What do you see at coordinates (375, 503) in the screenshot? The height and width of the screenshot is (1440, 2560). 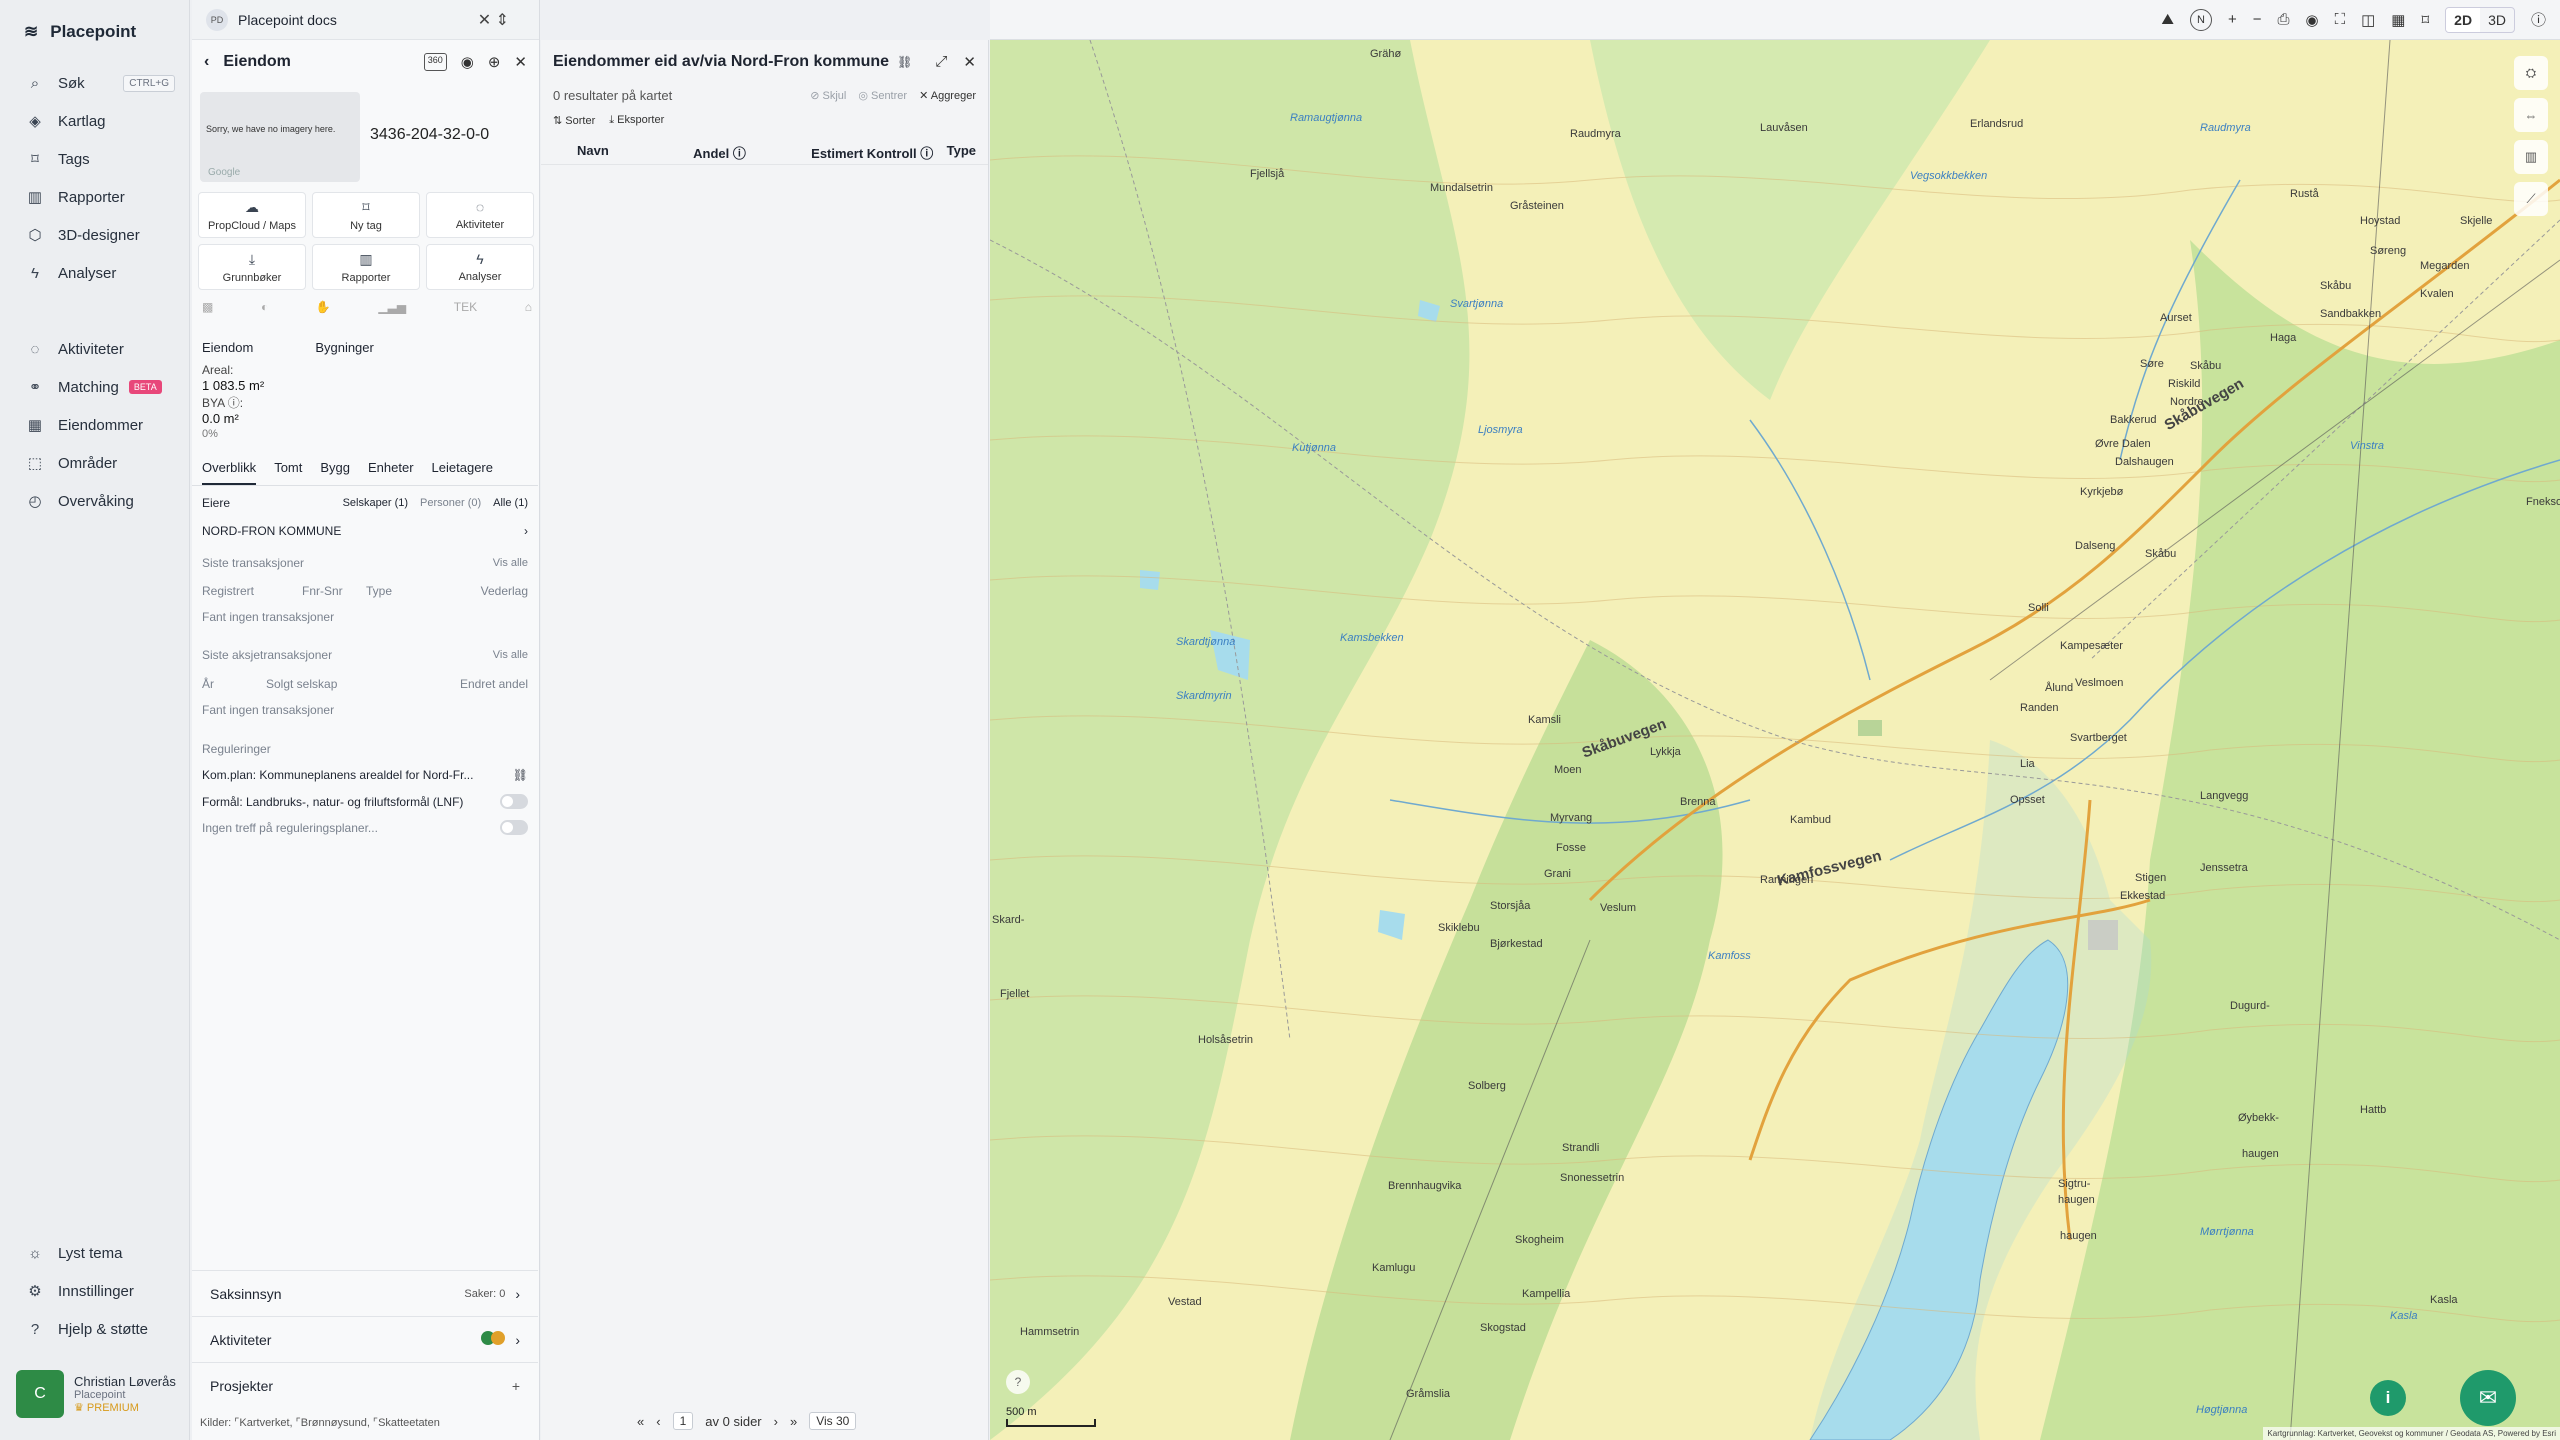 I see `filter-companies: Selskaper (1)` at bounding box center [375, 503].